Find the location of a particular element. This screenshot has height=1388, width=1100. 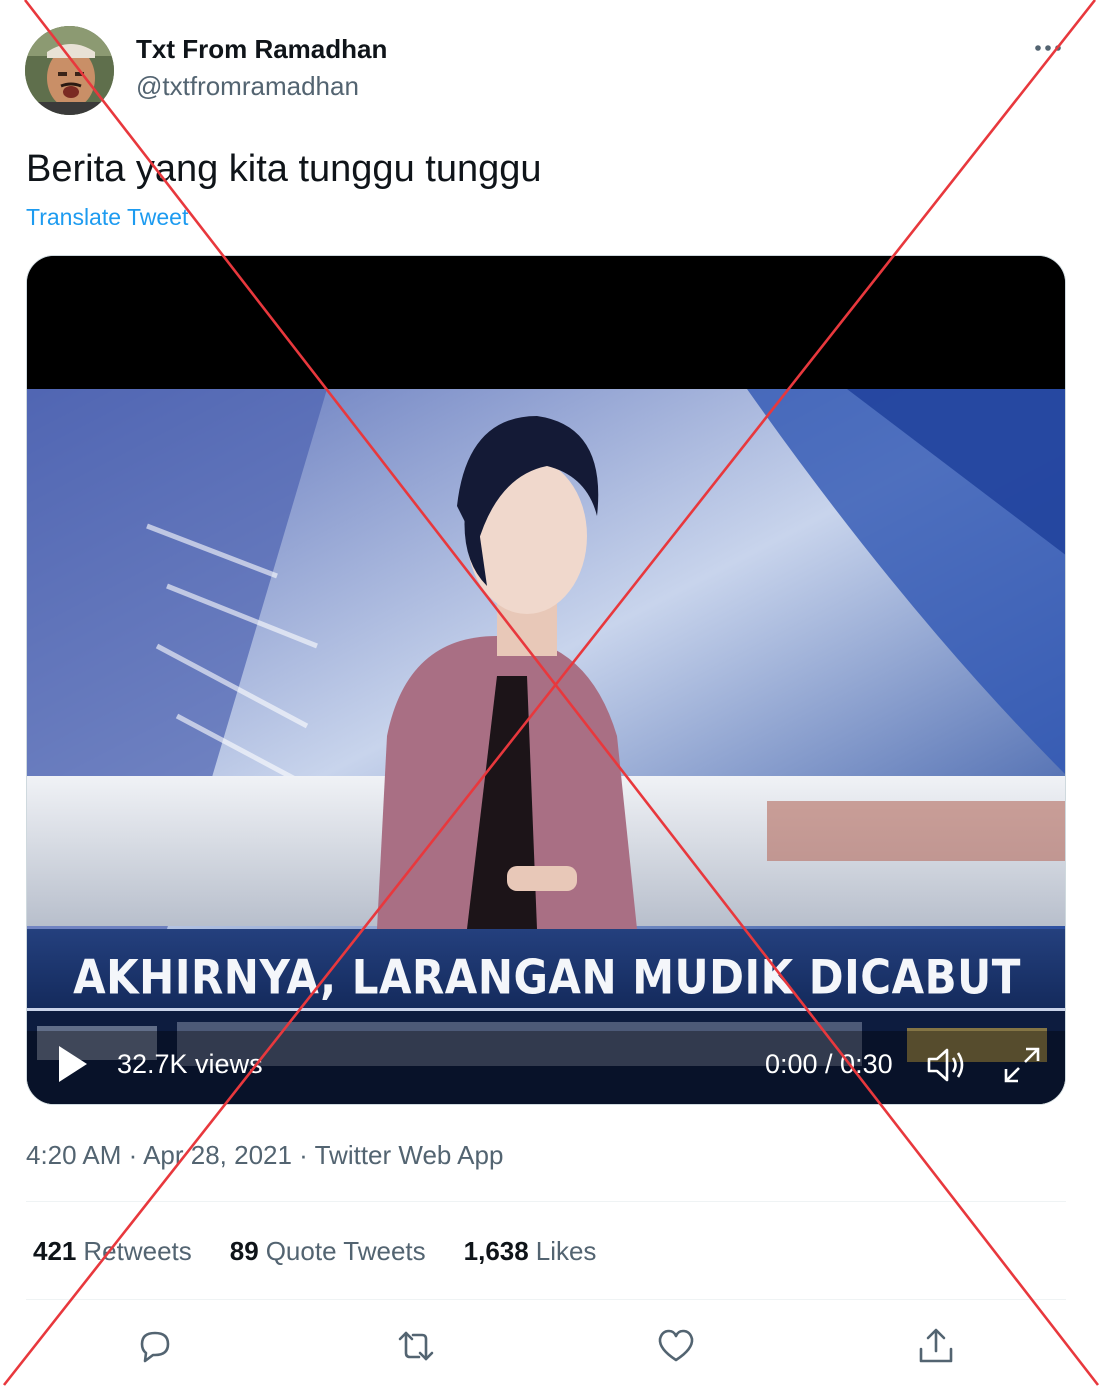

author-handle: @txtfromramadhan is located at coordinates (247, 86).